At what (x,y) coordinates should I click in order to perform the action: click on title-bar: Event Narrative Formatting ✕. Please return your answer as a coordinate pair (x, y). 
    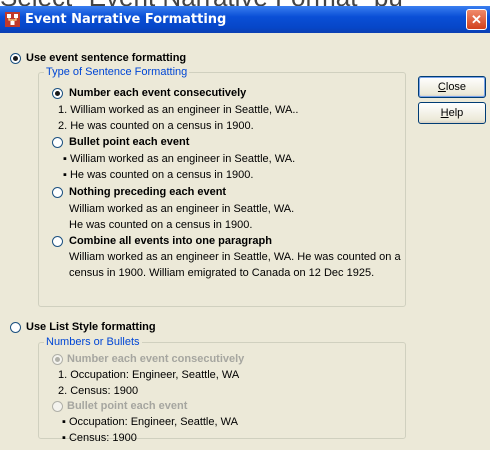
    Looking at the image, I should click on (245, 19).